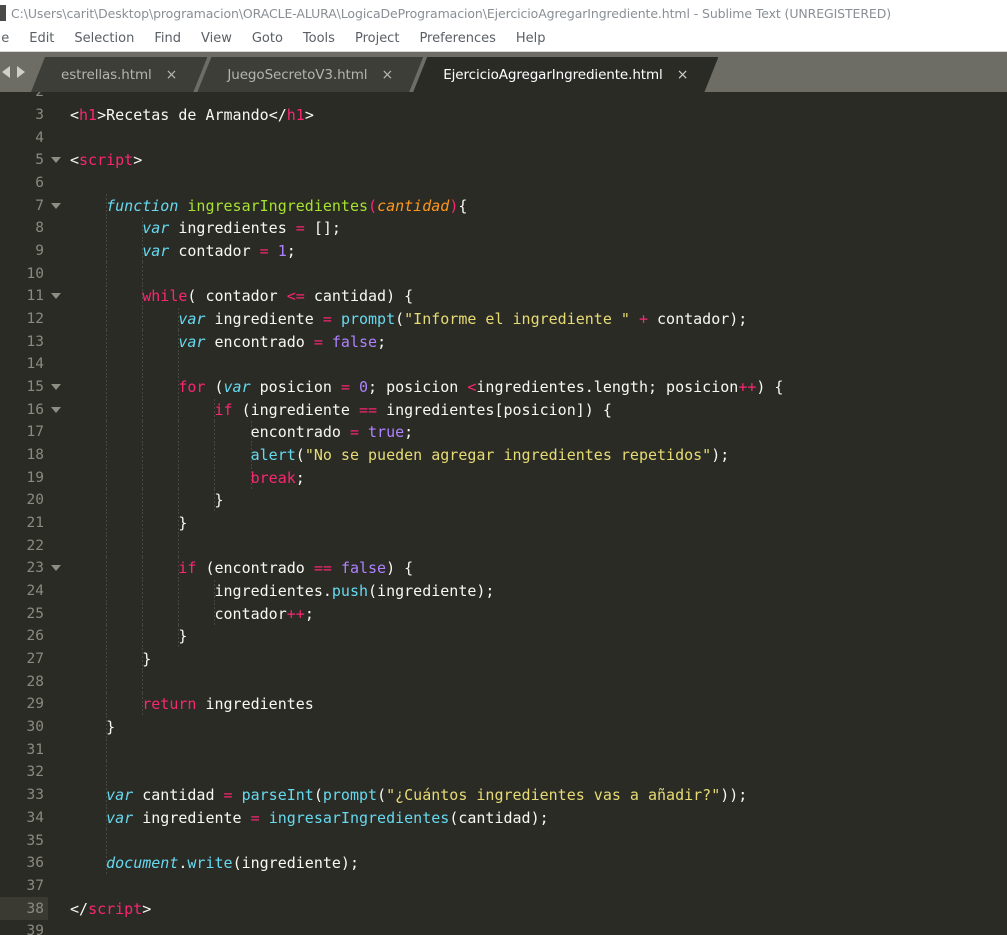 The image size is (1007, 935). What do you see at coordinates (503, 341) in the screenshot?
I see `code-line: 13 var encontrado = false;` at bounding box center [503, 341].